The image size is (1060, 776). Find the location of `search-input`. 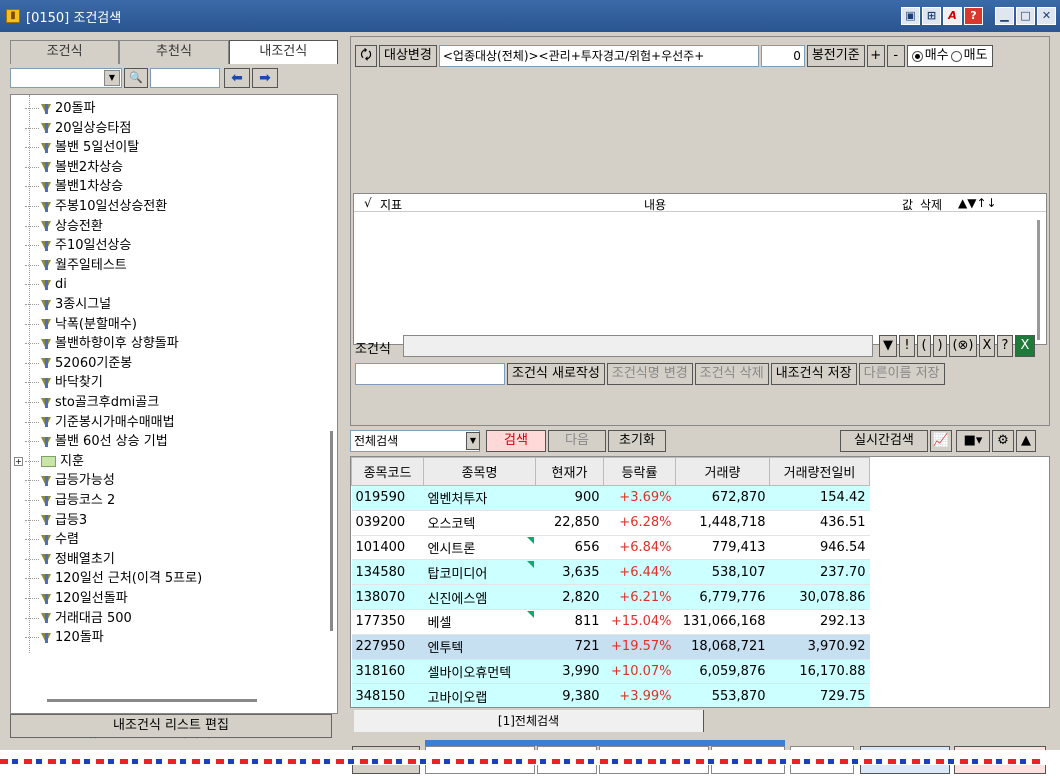

search-input is located at coordinates (185, 78).